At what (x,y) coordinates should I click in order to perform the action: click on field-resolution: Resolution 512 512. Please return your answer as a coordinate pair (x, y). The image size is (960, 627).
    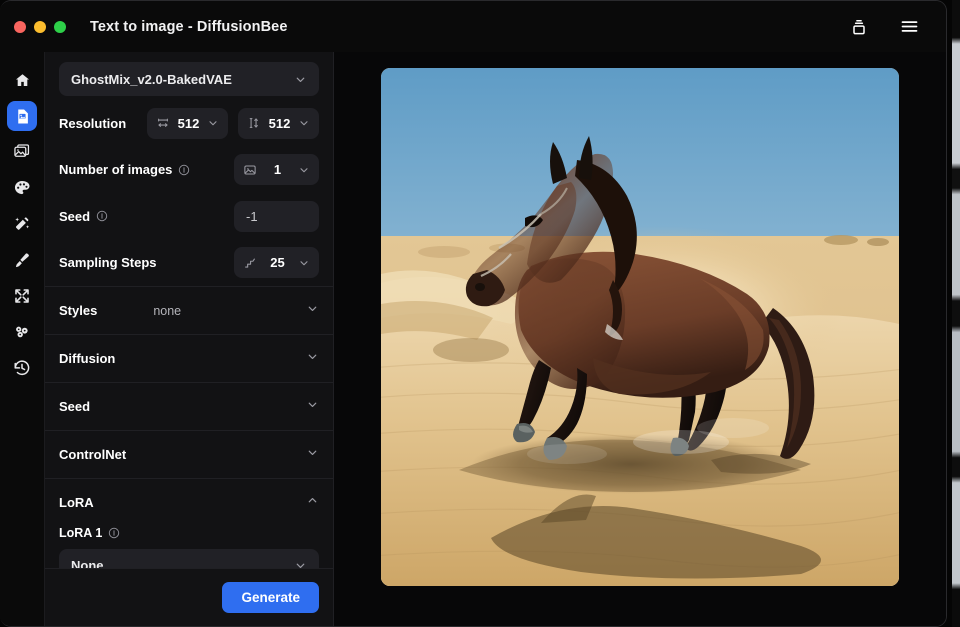
    Looking at the image, I should click on (189, 123).